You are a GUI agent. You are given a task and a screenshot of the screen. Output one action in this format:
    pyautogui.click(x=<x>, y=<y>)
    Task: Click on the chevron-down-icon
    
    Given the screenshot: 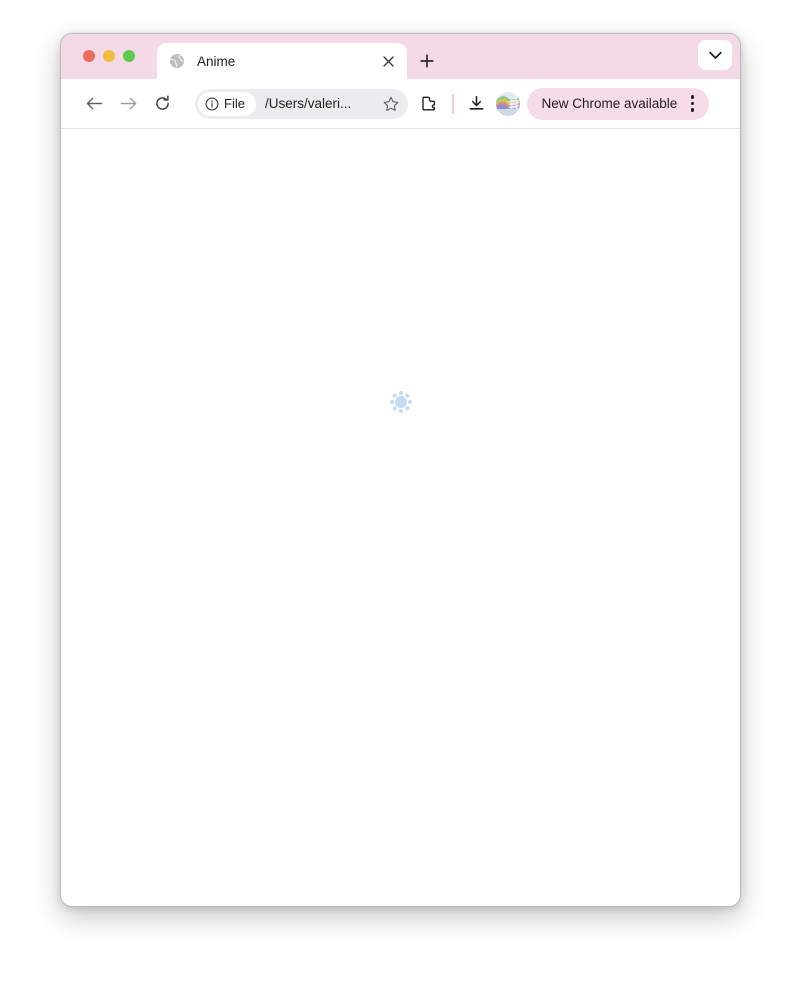 What is the action you would take?
    pyautogui.click(x=715, y=55)
    